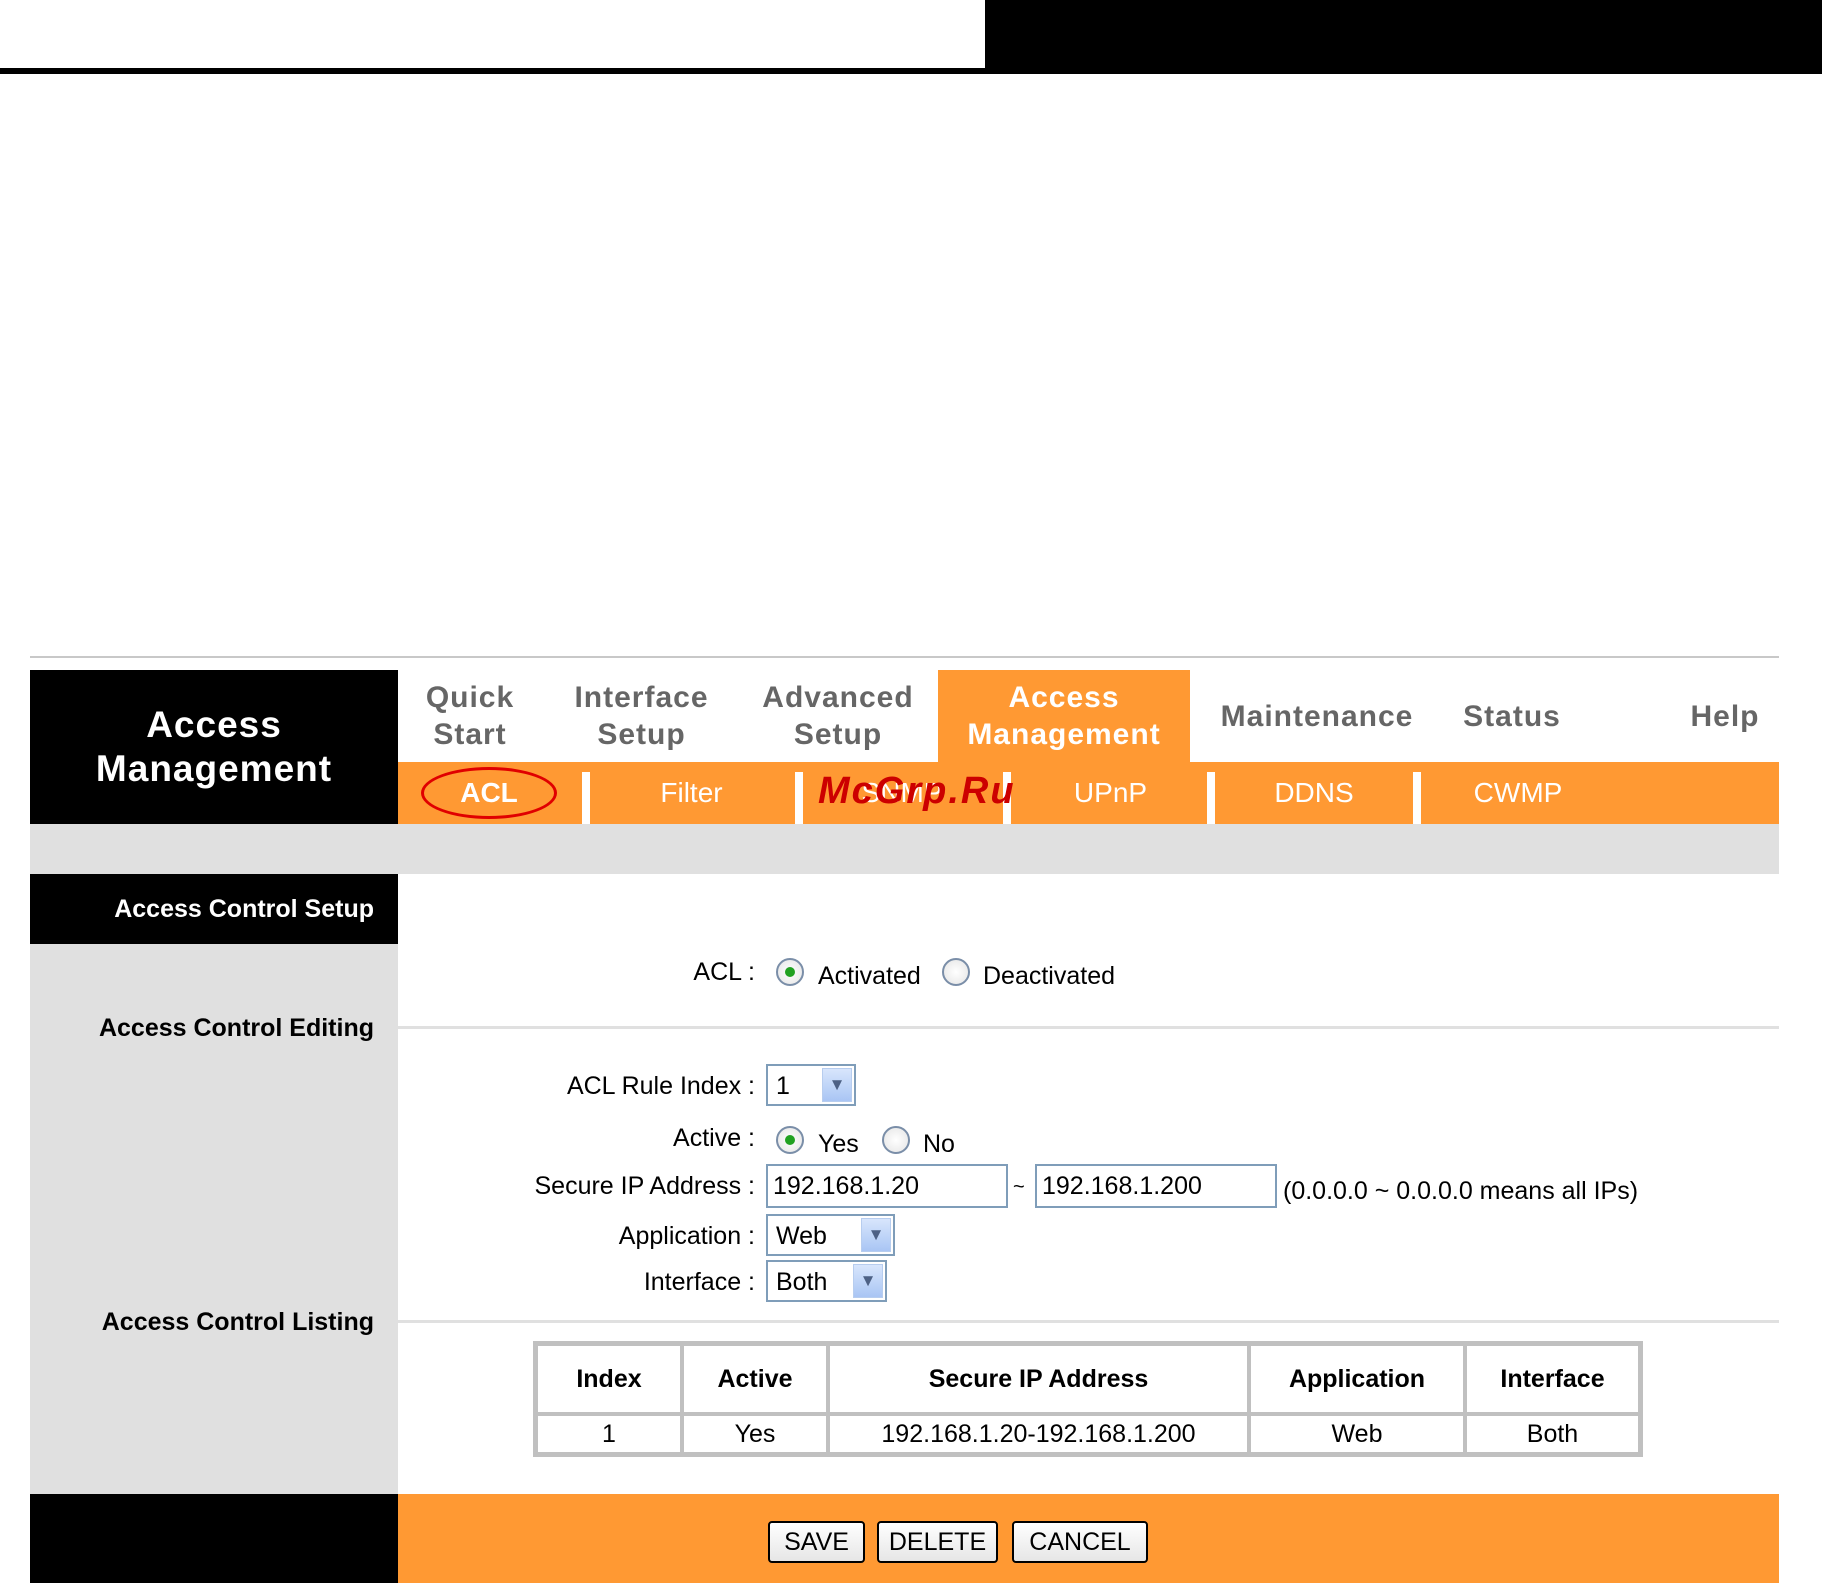 This screenshot has height=1583, width=1822. I want to click on ip-range-hint: (0.0.0.0 ~ 0.0.0.0 means all IPs), so click(1461, 1191).